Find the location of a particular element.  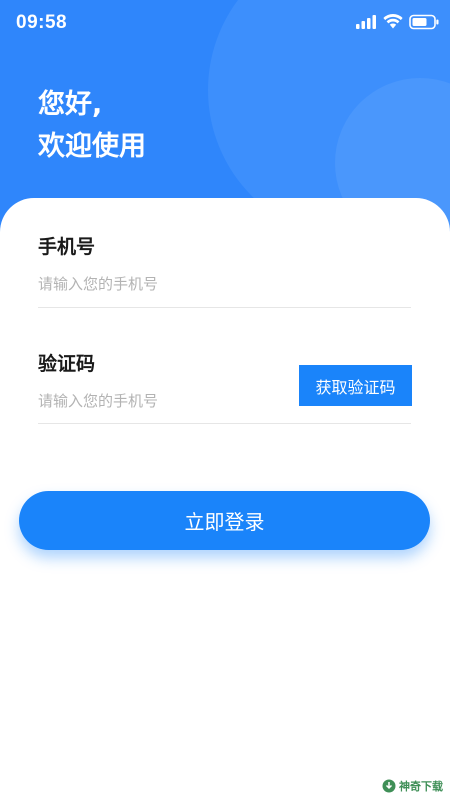

greeting-line-2: 欢迎使用 is located at coordinates (92, 146).